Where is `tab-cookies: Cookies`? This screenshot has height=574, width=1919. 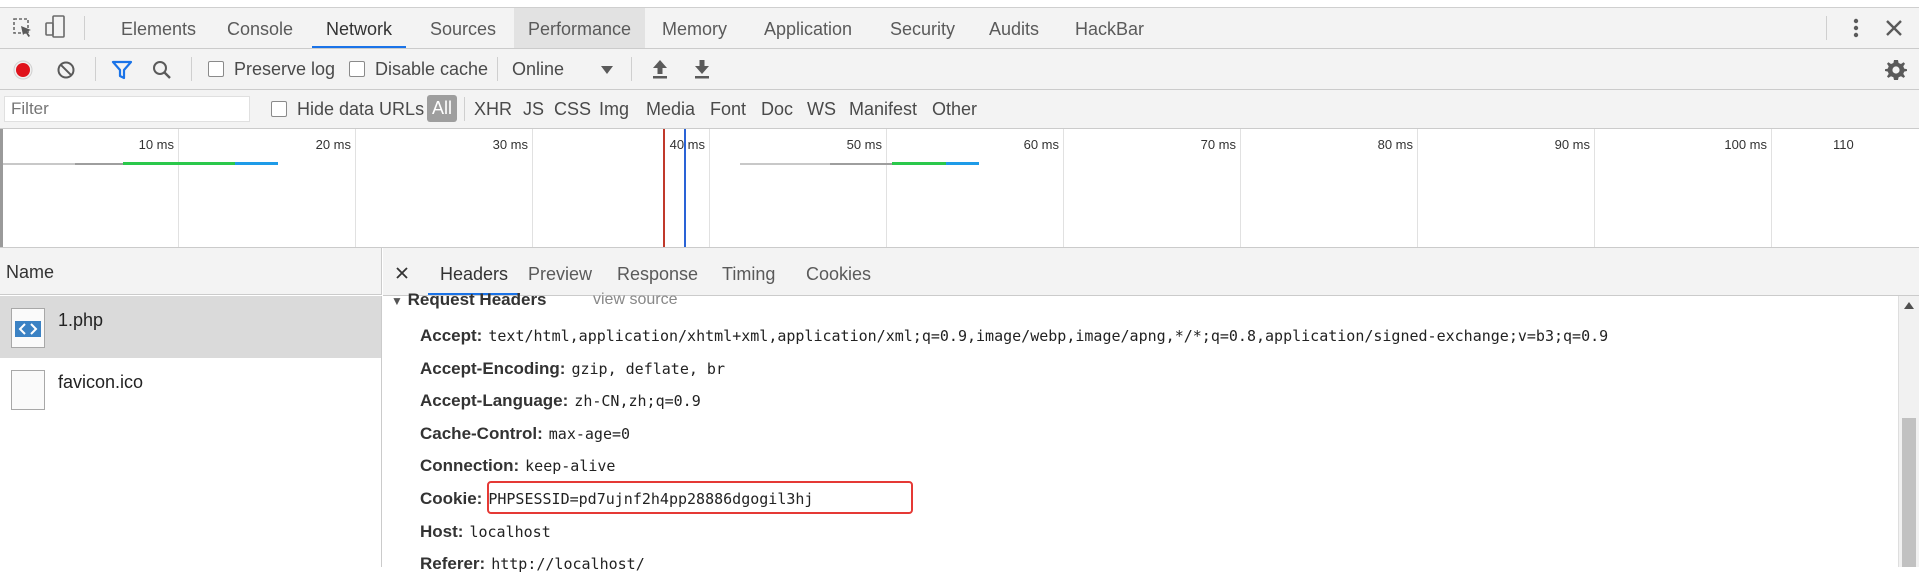
tab-cookies: Cookies is located at coordinates (838, 271).